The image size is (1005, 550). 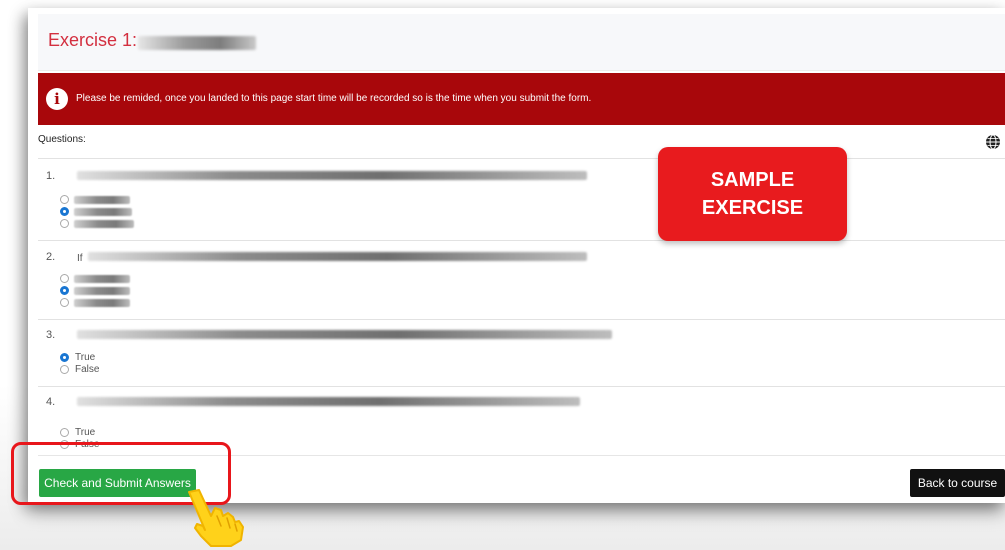 What do you see at coordinates (51, 257) in the screenshot?
I see `question-number: 2.` at bounding box center [51, 257].